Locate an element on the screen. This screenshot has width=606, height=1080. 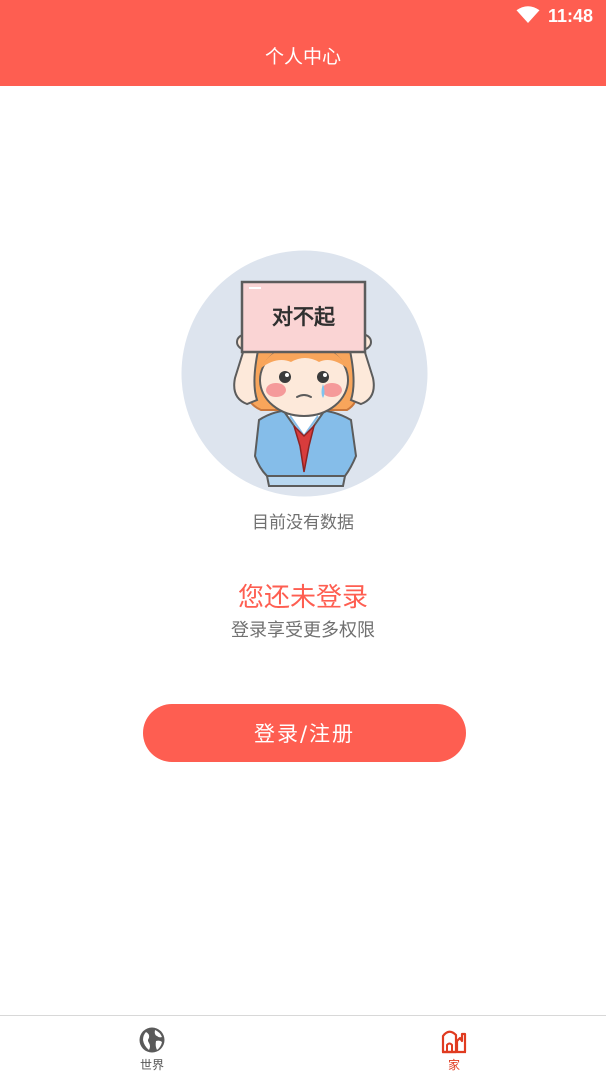
wifi-icon is located at coordinates (528, 14).